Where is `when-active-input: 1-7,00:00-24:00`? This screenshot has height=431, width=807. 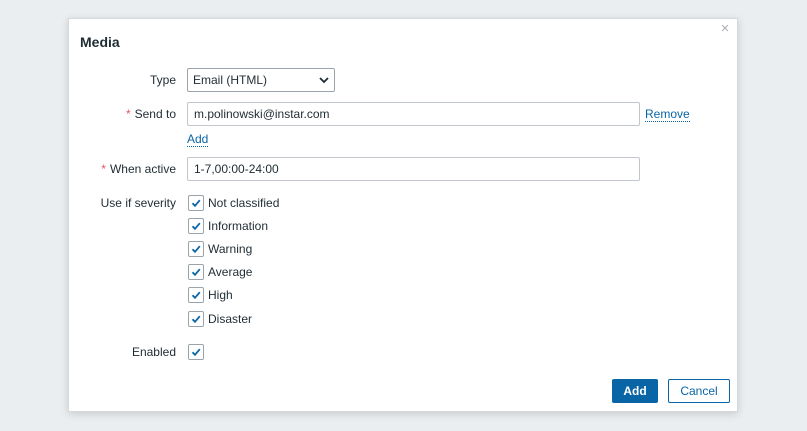 when-active-input: 1-7,00:00-24:00 is located at coordinates (413, 169).